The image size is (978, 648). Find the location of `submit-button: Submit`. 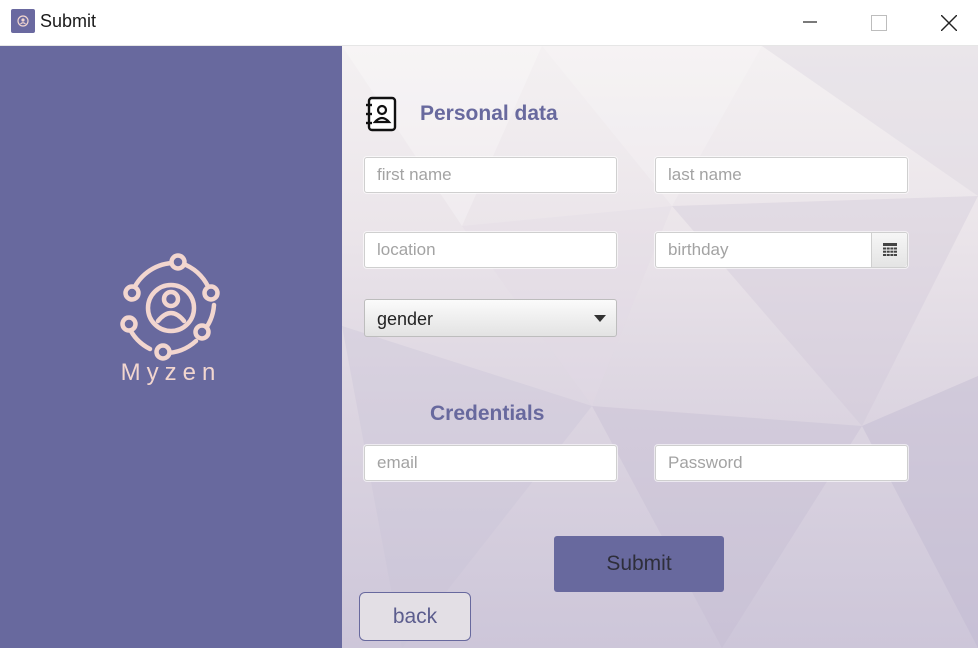

submit-button: Submit is located at coordinates (639, 564).